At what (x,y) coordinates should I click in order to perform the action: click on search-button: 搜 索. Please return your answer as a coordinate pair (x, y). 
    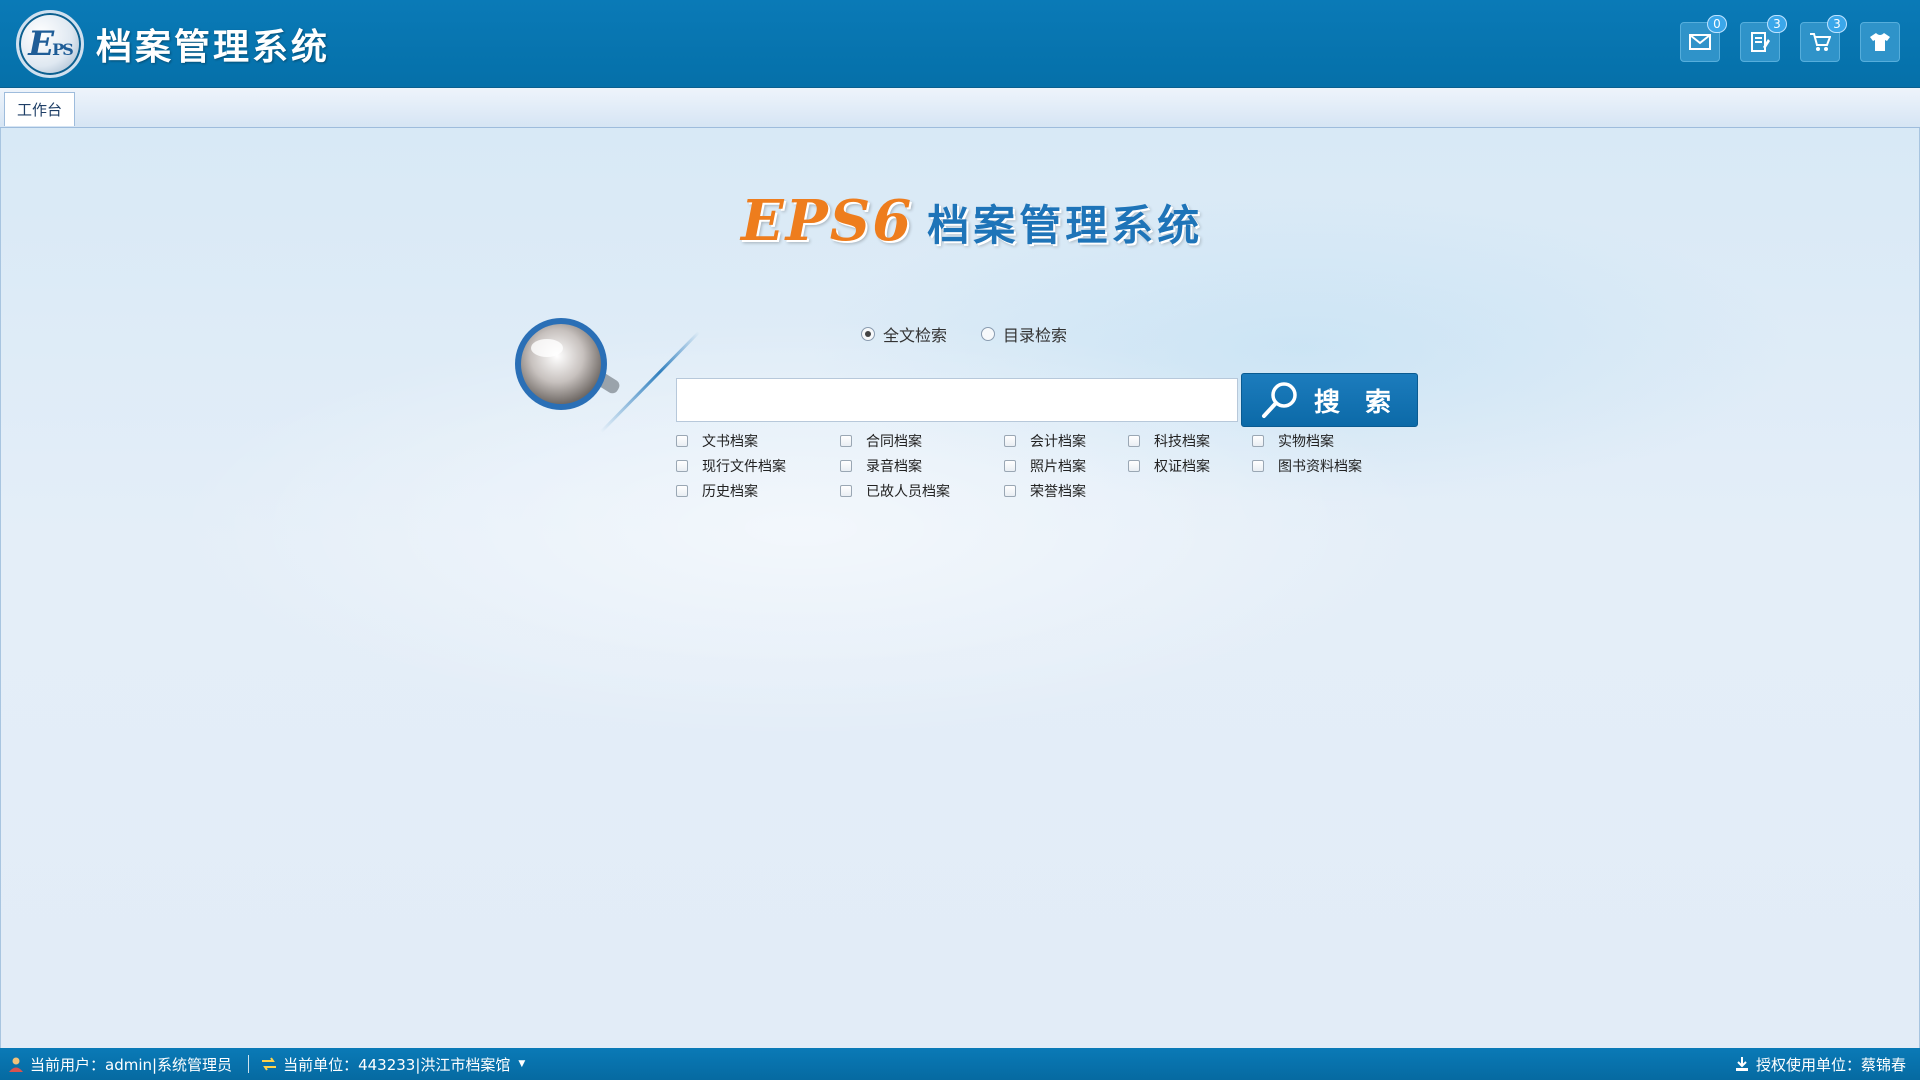
    Looking at the image, I should click on (1329, 400).